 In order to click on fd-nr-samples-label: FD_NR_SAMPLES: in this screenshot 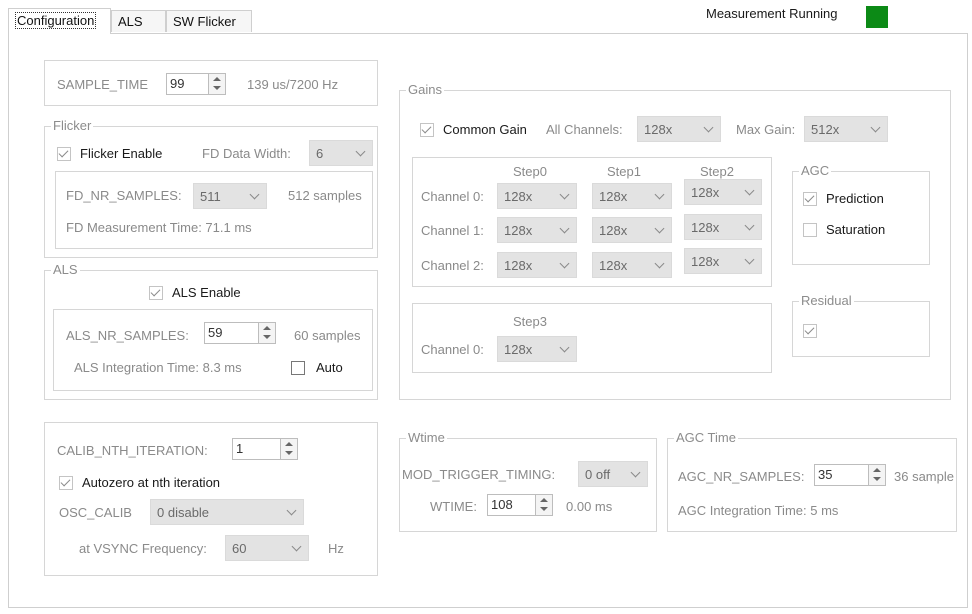, I will do `click(124, 195)`.